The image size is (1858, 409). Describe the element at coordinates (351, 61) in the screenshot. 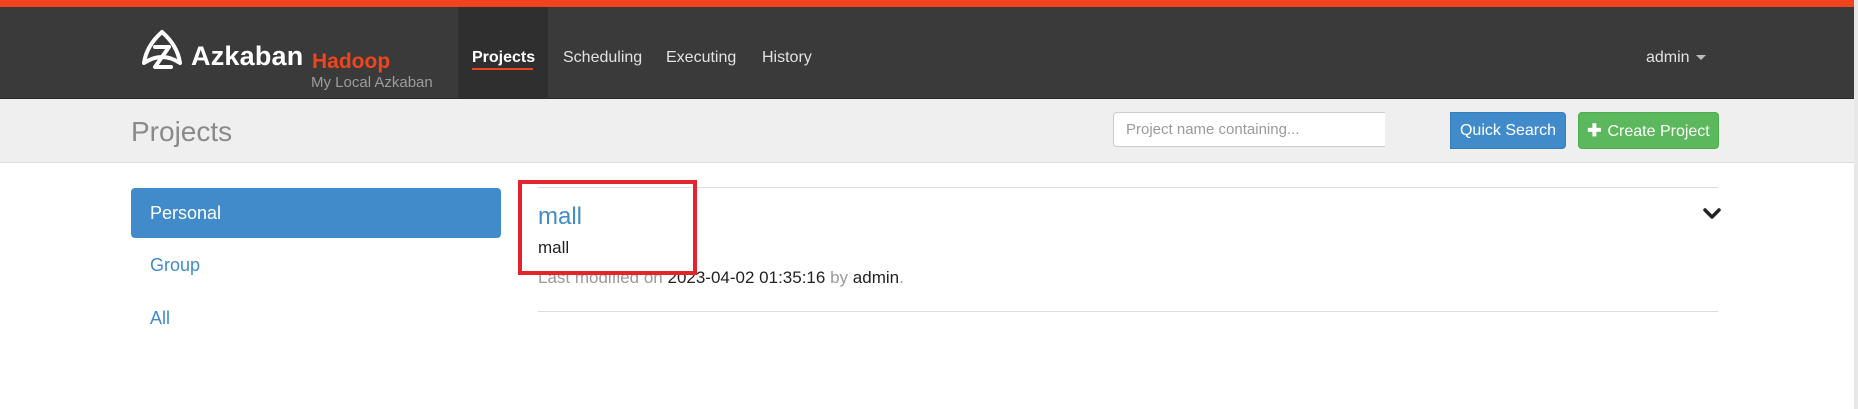

I see `brand-subtitle: Hadoop` at that location.